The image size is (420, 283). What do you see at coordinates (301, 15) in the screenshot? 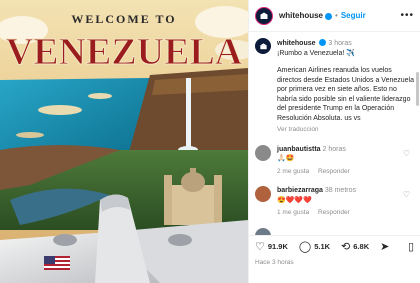
I see `header-username: whitehouse` at bounding box center [301, 15].